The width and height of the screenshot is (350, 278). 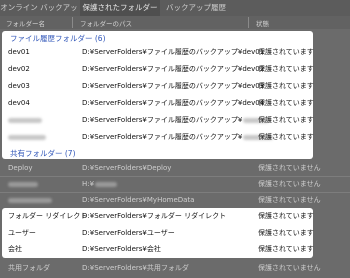 What do you see at coordinates (154, 216) in the screenshot?
I see `row-path: D:¥ServerFolders¥フォルダー リダイレクト` at bounding box center [154, 216].